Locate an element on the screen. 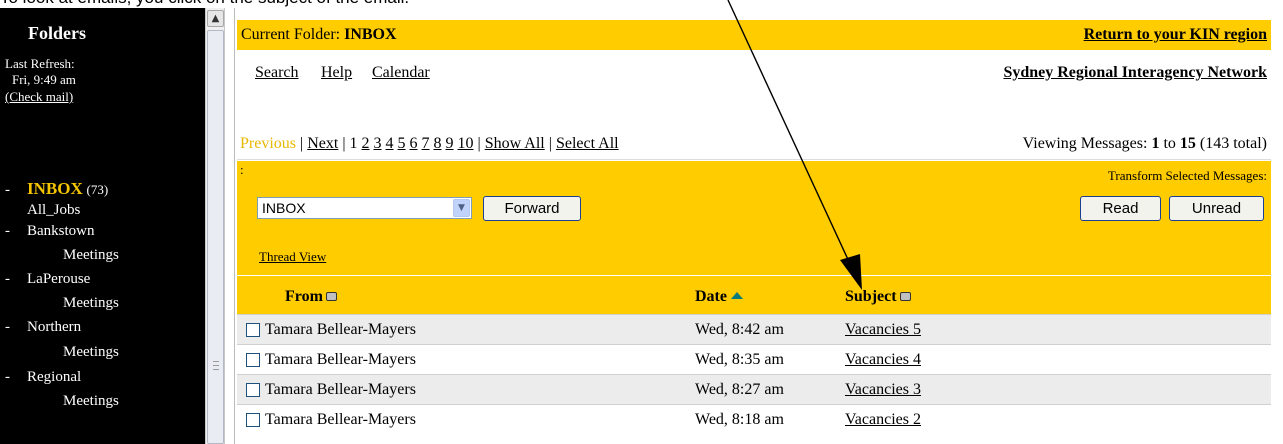 Image resolution: width=1283 pixels, height=444 pixels. column-header: From Date Subject is located at coordinates (754, 295).